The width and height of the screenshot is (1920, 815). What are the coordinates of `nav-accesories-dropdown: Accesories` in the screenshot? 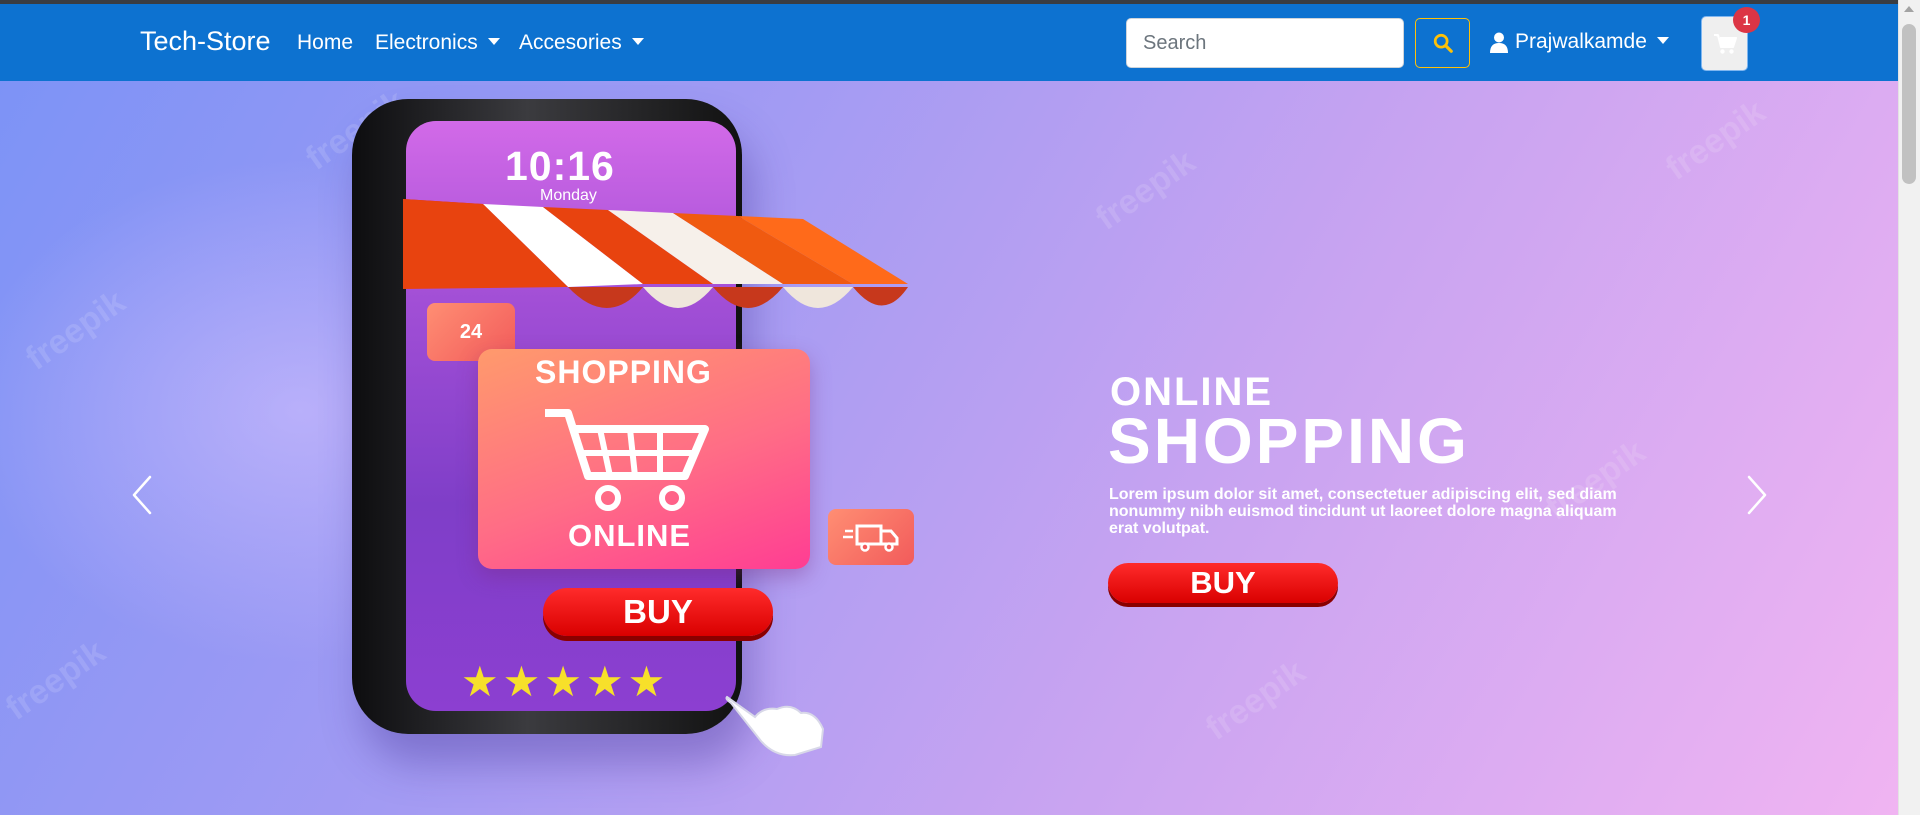 It's located at (581, 43).